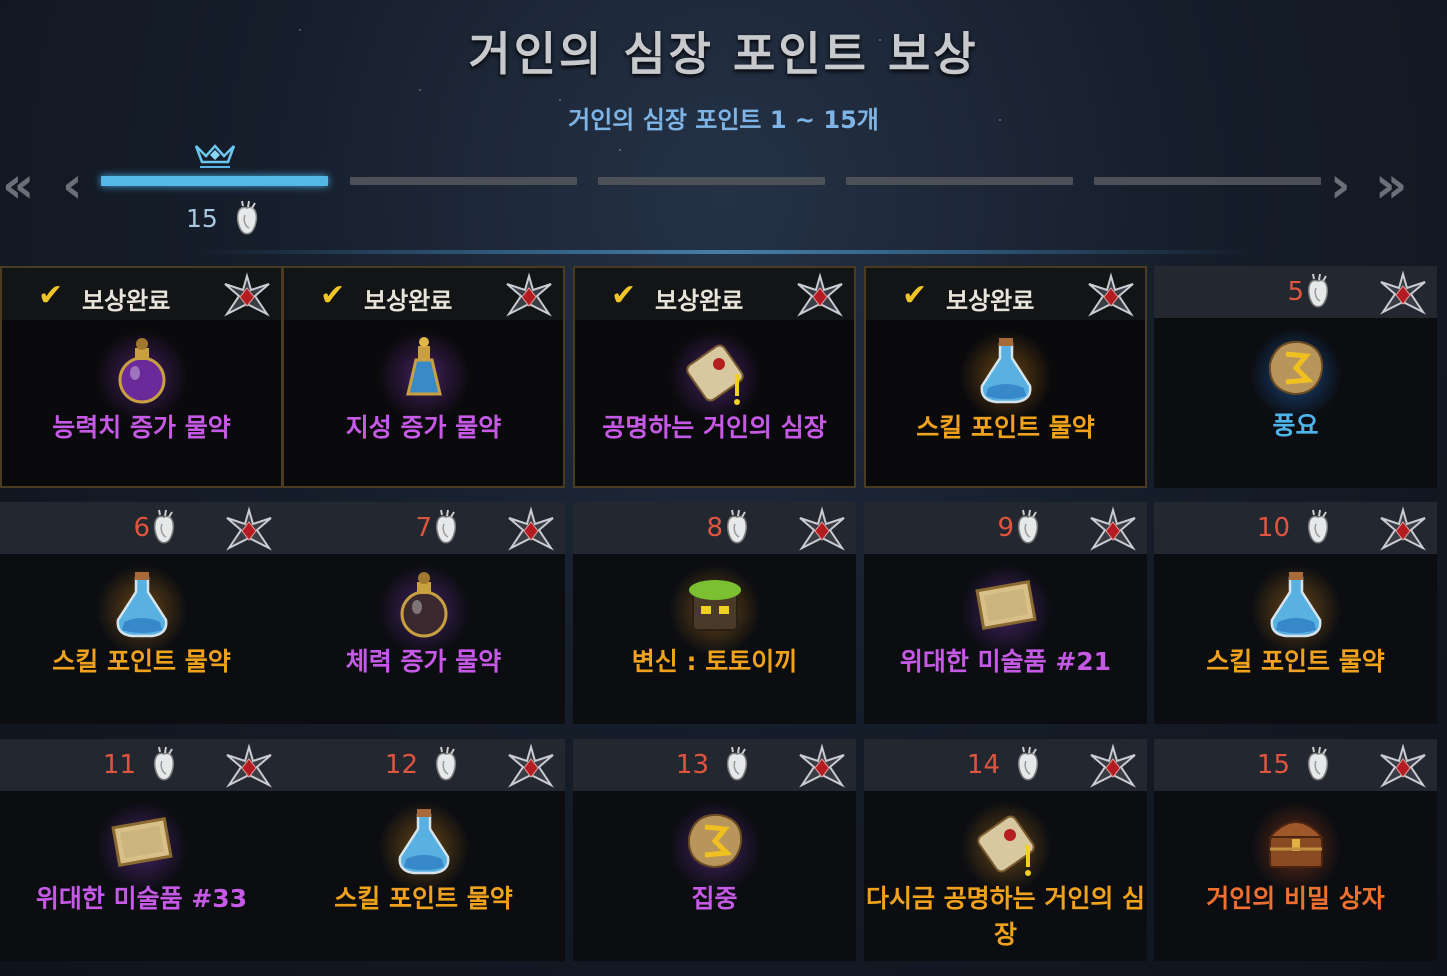 This screenshot has width=1447, height=976. I want to click on reward-card: 8 변신 : 토토이끼, so click(714, 613).